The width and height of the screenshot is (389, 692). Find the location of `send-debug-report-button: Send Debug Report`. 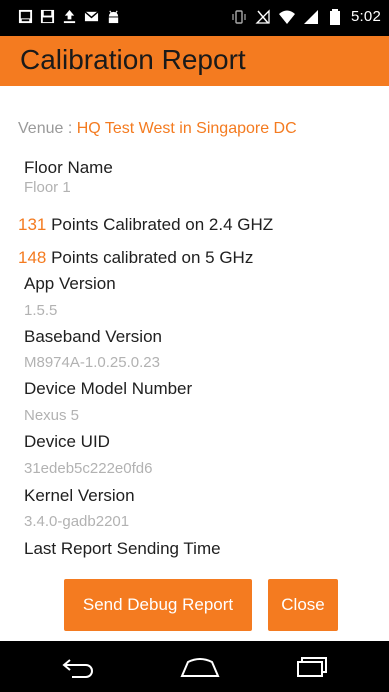

send-debug-report-button: Send Debug Report is located at coordinates (158, 605).